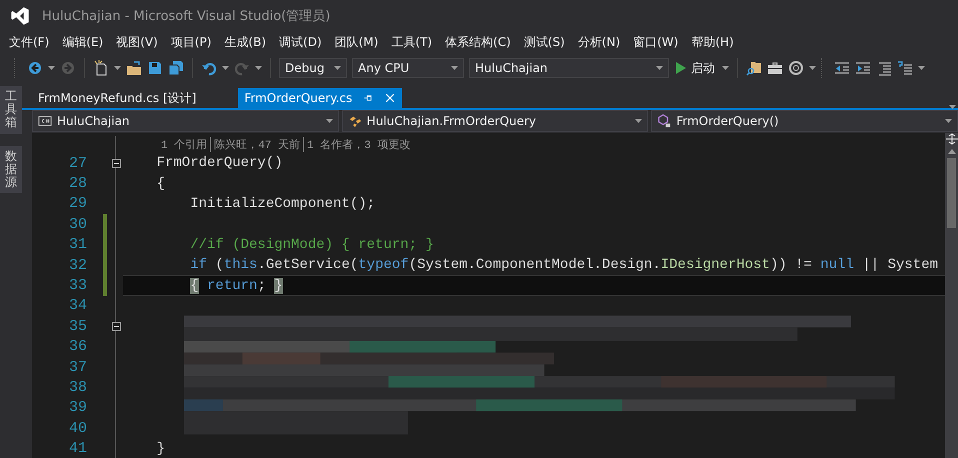  I want to click on vs-logo-icon, so click(20, 16).